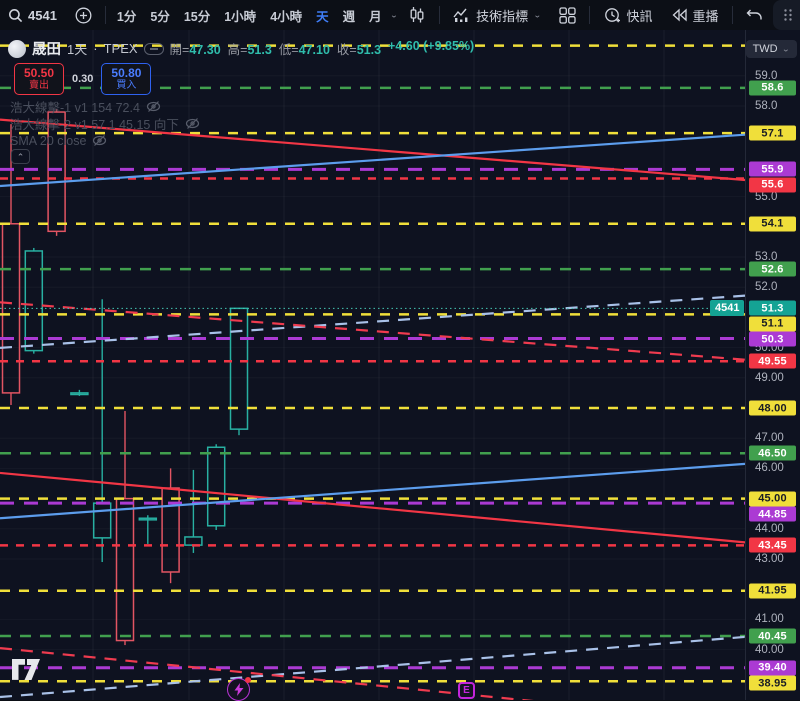 The width and height of the screenshot is (800, 701). What do you see at coordinates (240, 15) in the screenshot?
I see `interval-1h: 1小時` at bounding box center [240, 15].